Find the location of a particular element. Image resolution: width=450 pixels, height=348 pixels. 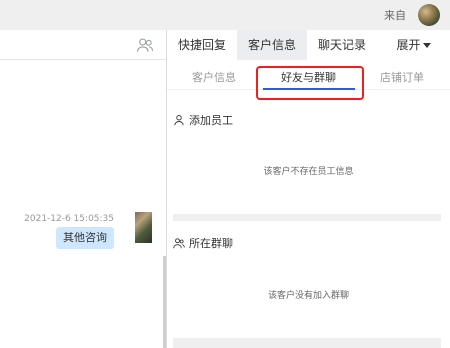

empty-groups-message: 该客户没有加入群聊 is located at coordinates (308, 296).